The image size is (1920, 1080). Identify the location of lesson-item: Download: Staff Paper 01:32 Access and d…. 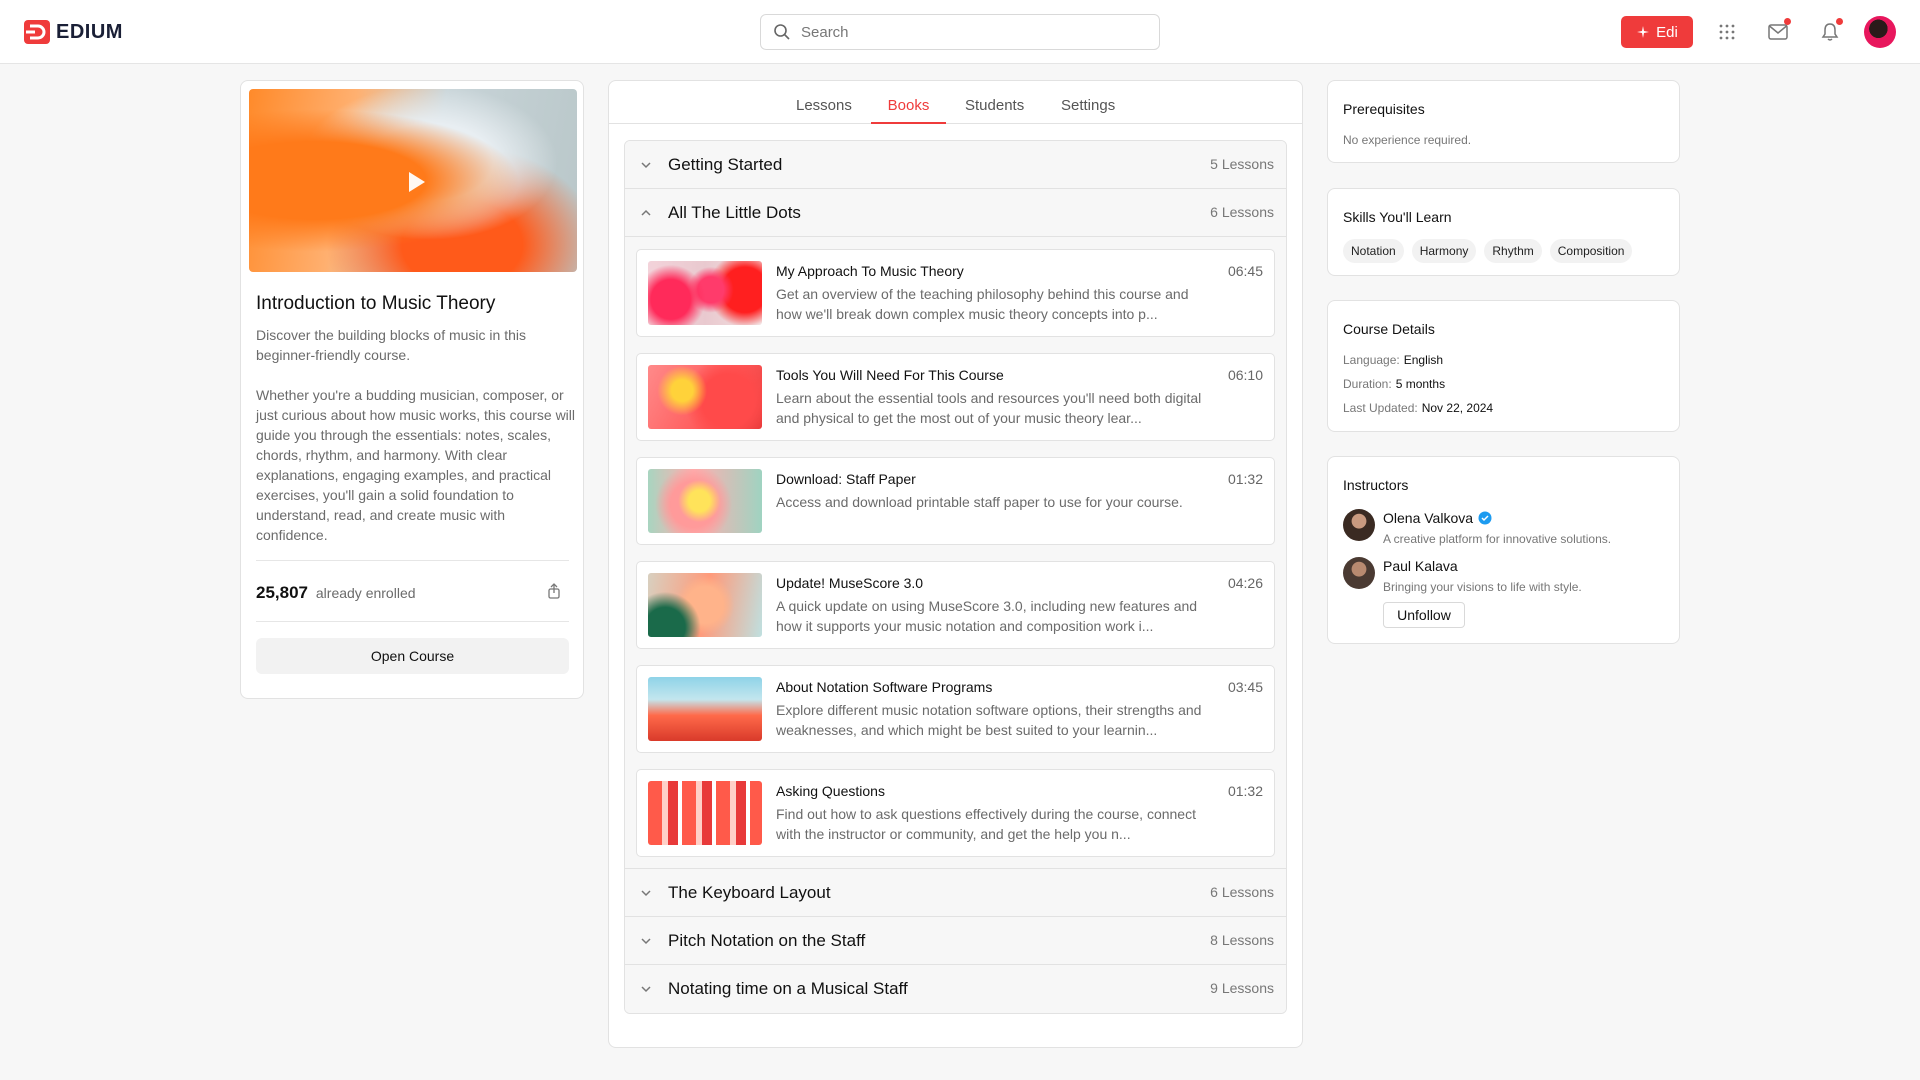
(955, 501).